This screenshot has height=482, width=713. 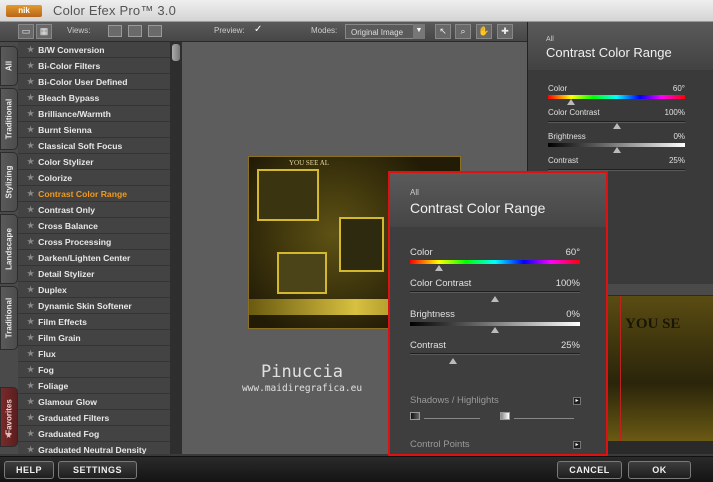 What do you see at coordinates (659, 470) in the screenshot?
I see `ok-button: OK` at bounding box center [659, 470].